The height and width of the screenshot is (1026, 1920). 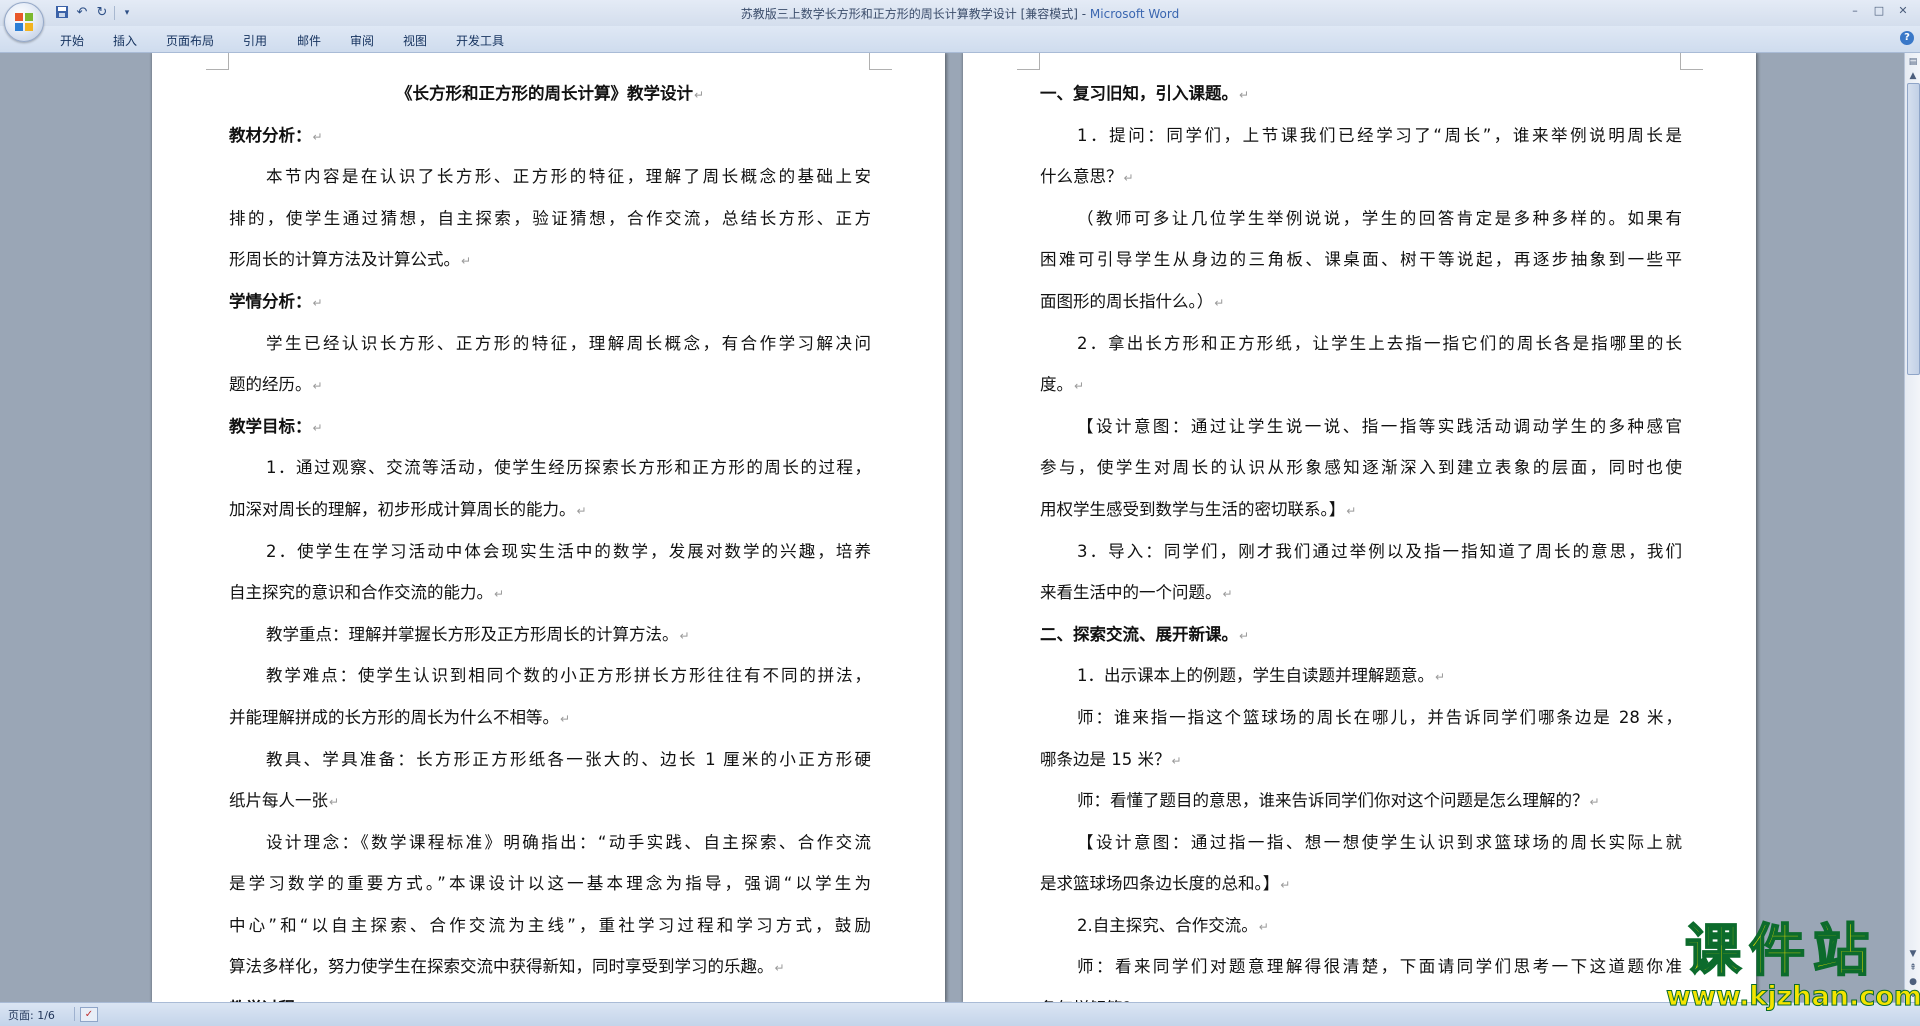 I want to click on paragraph-line: （教师可多让几位学生举例说说，学生的回答肯定是多种多样的。如果有, so click(x=1361, y=219).